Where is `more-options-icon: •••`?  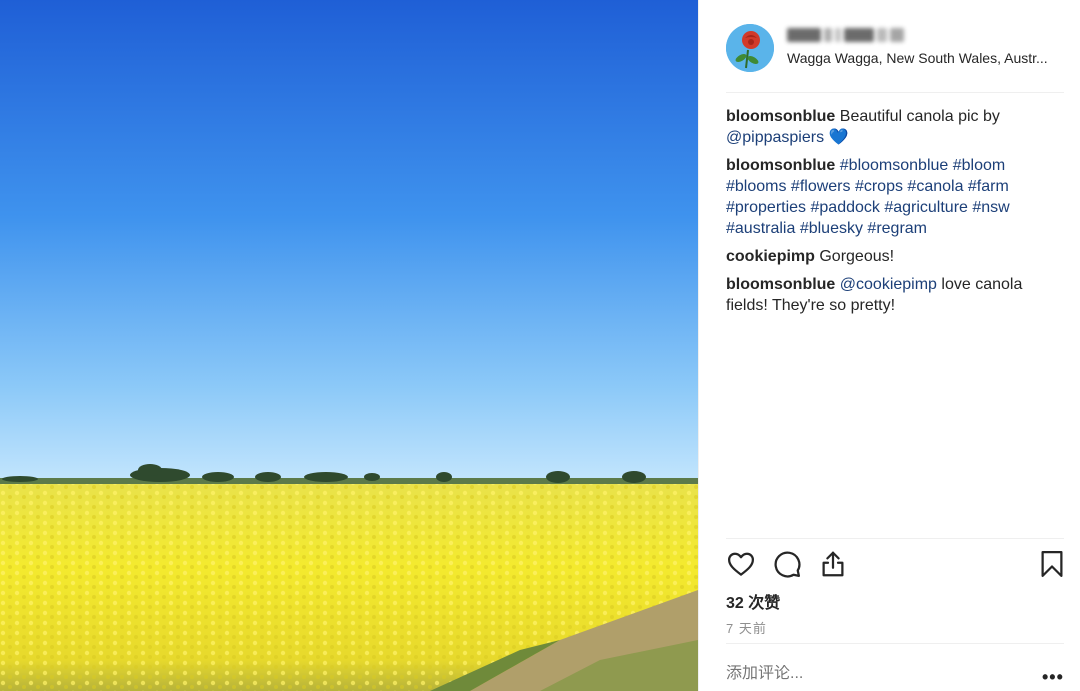
more-options-icon: ••• is located at coordinates (1053, 677).